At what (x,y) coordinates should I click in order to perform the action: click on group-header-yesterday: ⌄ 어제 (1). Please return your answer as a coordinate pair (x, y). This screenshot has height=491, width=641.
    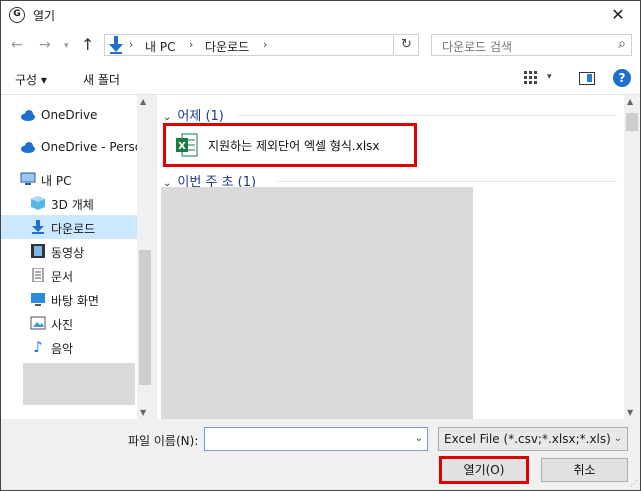
    Looking at the image, I should click on (193, 114).